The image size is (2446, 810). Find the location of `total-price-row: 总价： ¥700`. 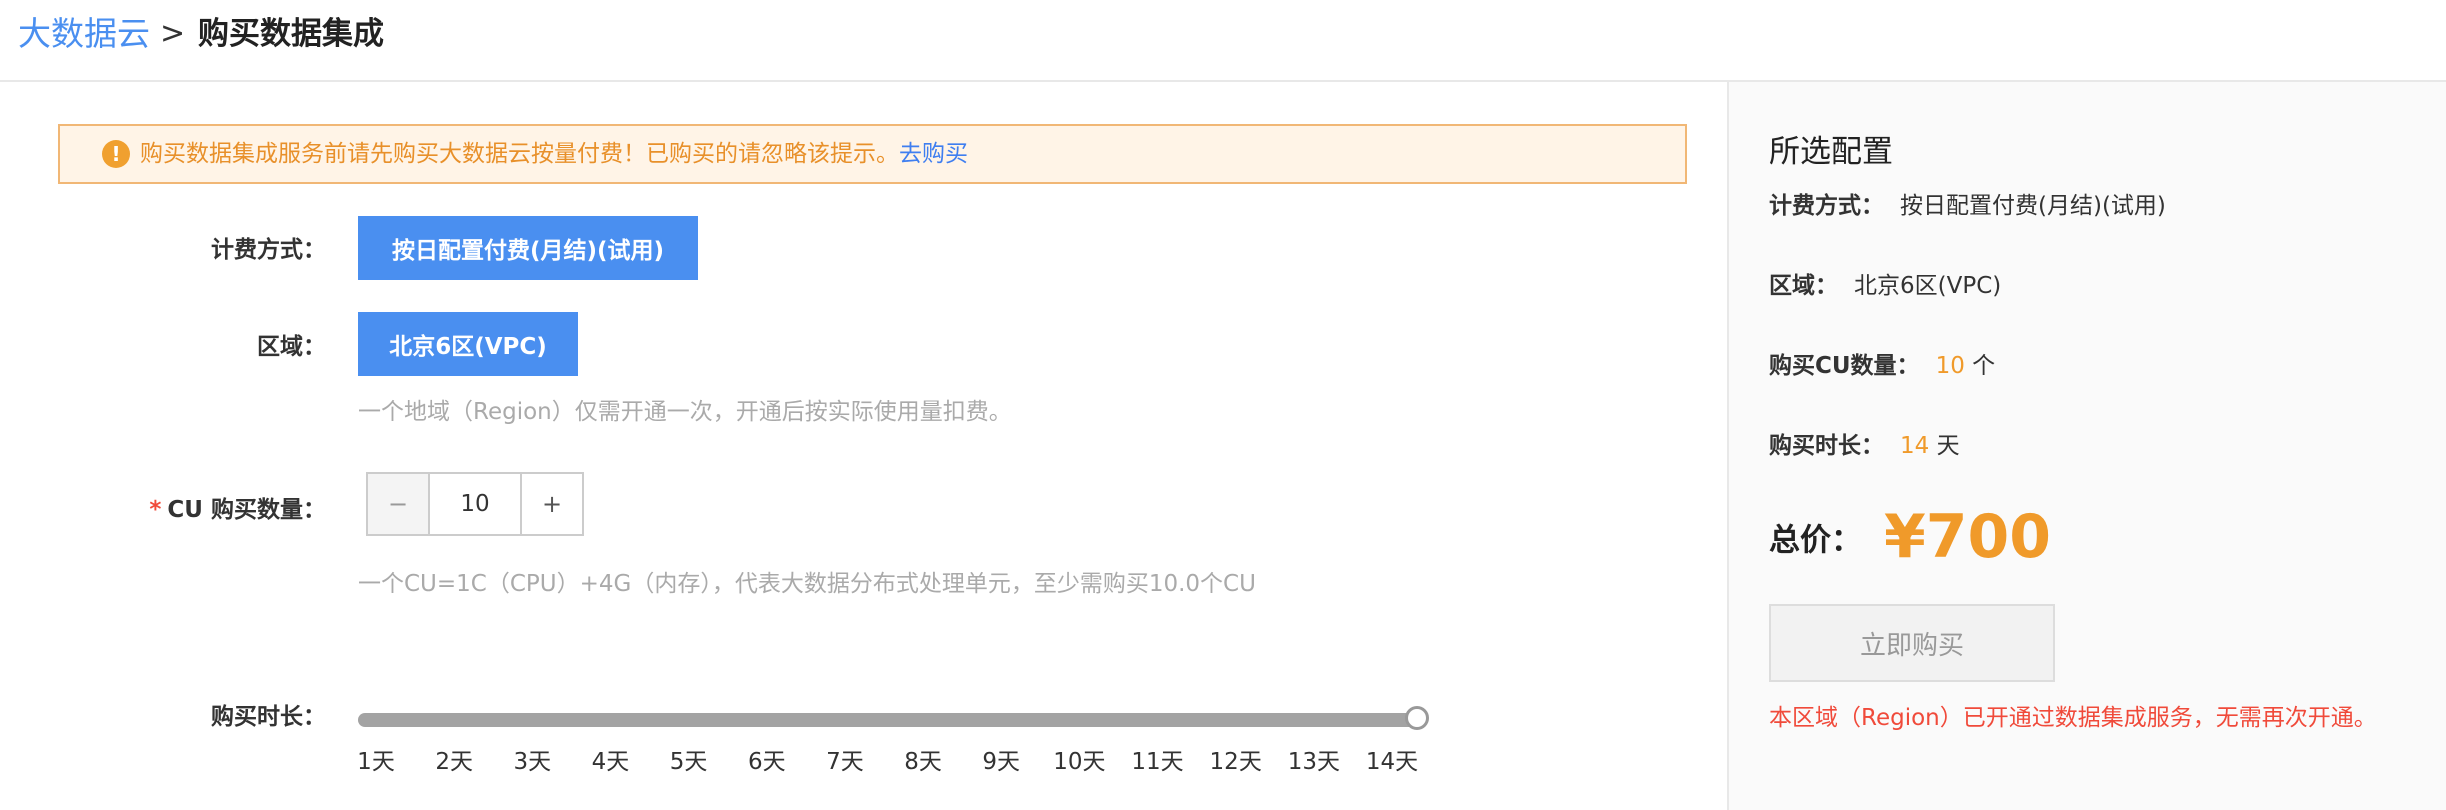

total-price-row: 总价： ¥700 is located at coordinates (1910, 537).